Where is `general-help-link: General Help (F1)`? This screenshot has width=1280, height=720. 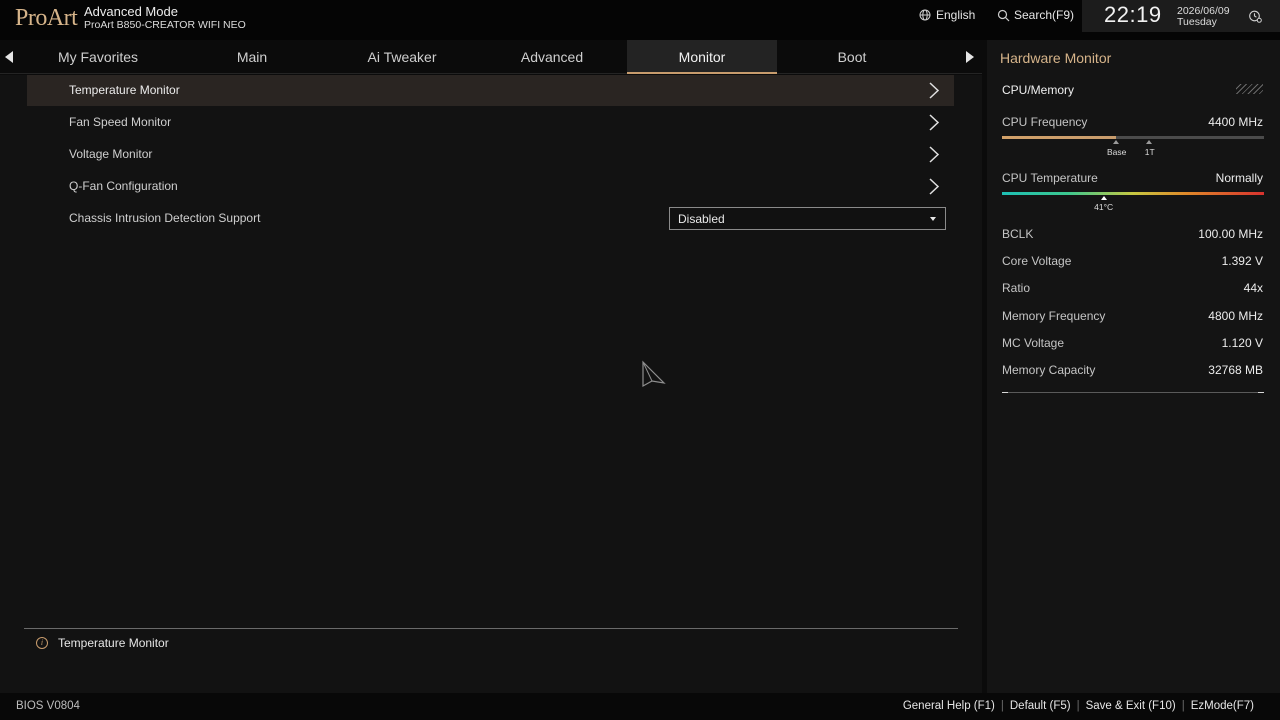 general-help-link: General Help (F1) is located at coordinates (949, 706).